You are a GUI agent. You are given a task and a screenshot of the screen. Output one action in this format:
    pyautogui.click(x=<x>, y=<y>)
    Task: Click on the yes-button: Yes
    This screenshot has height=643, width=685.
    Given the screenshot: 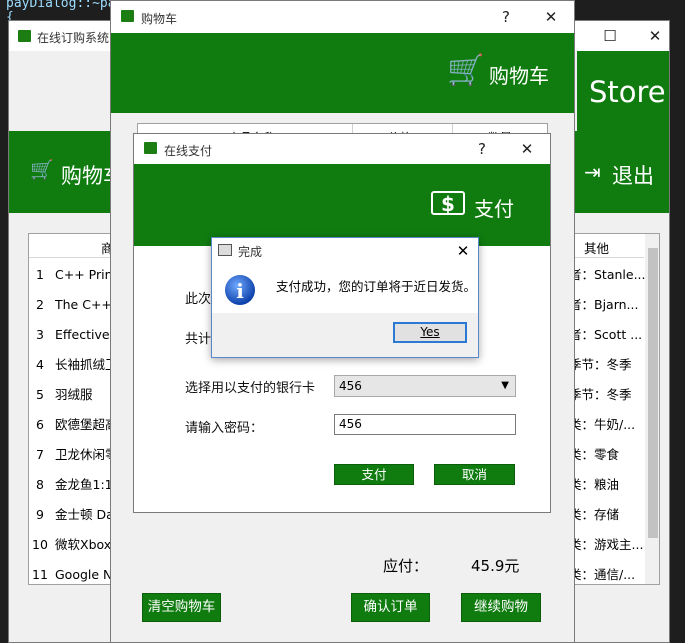 What is the action you would take?
    pyautogui.click(x=430, y=332)
    